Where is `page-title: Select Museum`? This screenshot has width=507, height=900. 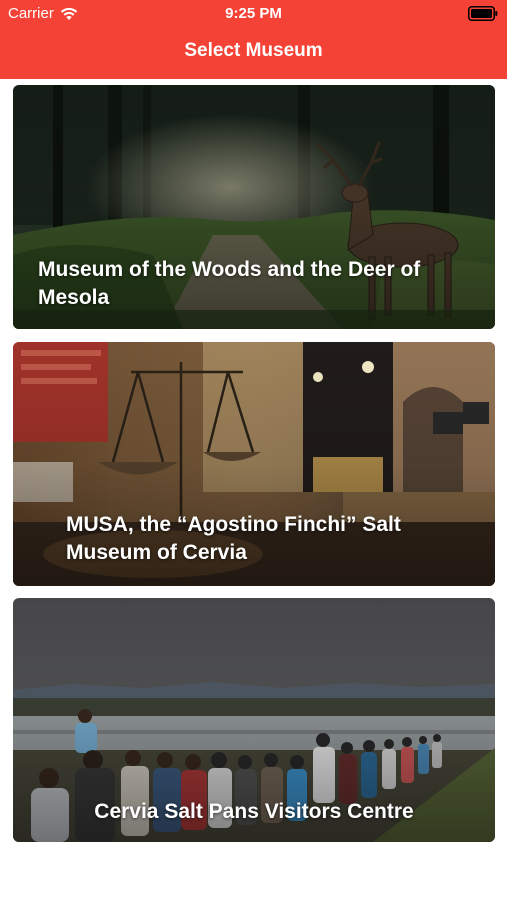
page-title: Select Museum is located at coordinates (253, 50).